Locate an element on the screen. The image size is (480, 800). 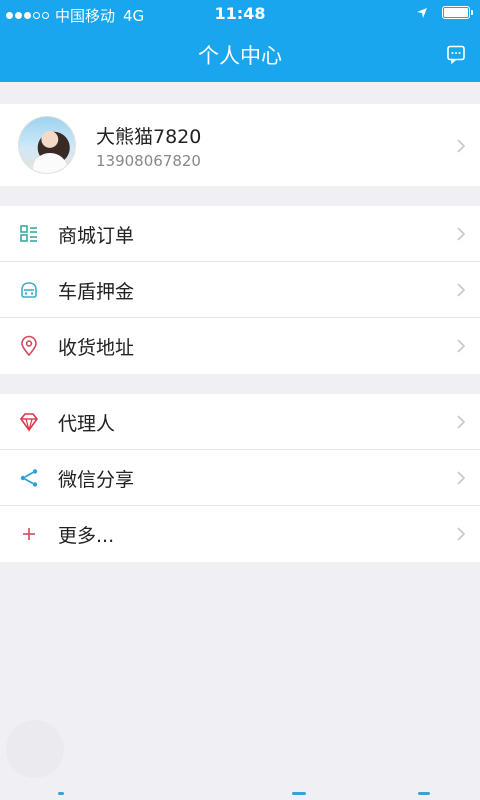
menu-item-wechat-share: 微信分享 is located at coordinates (240, 478).